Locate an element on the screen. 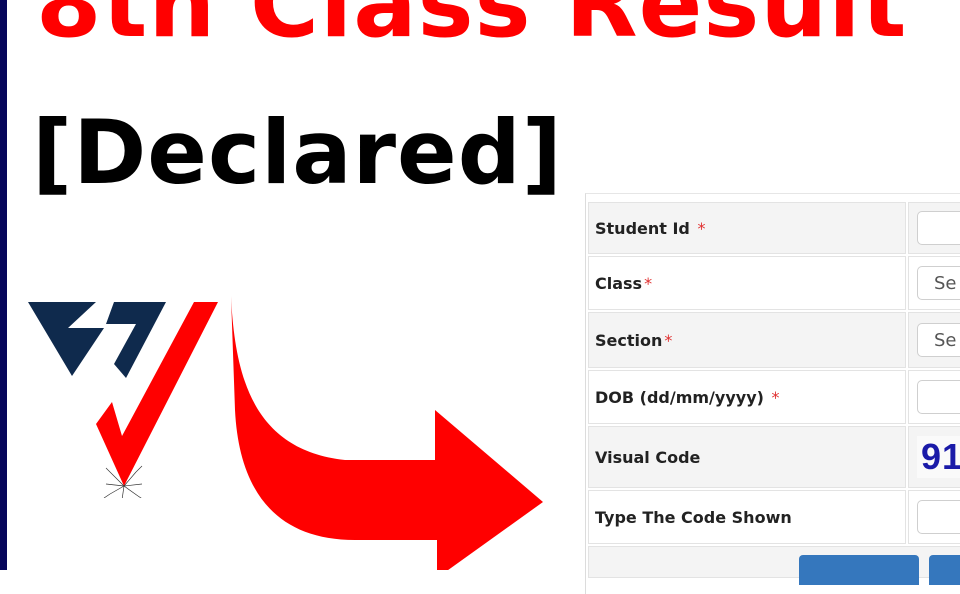  captcha-code: 91 is located at coordinates (938, 457).